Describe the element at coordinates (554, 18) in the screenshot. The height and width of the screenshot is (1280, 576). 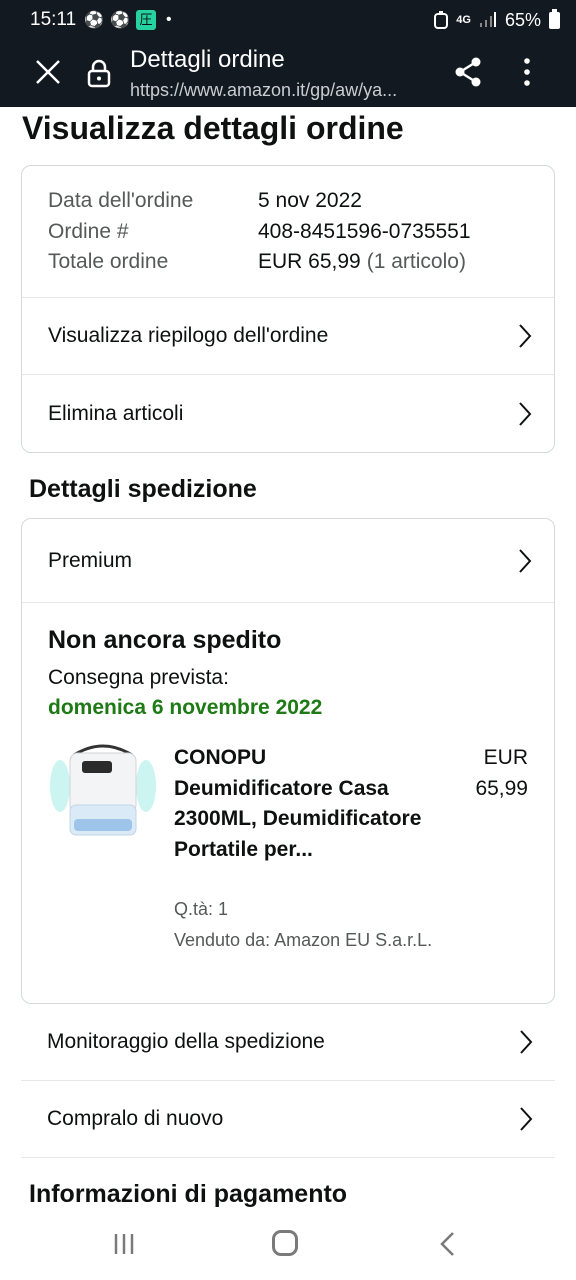
I see `battery-icon` at that location.